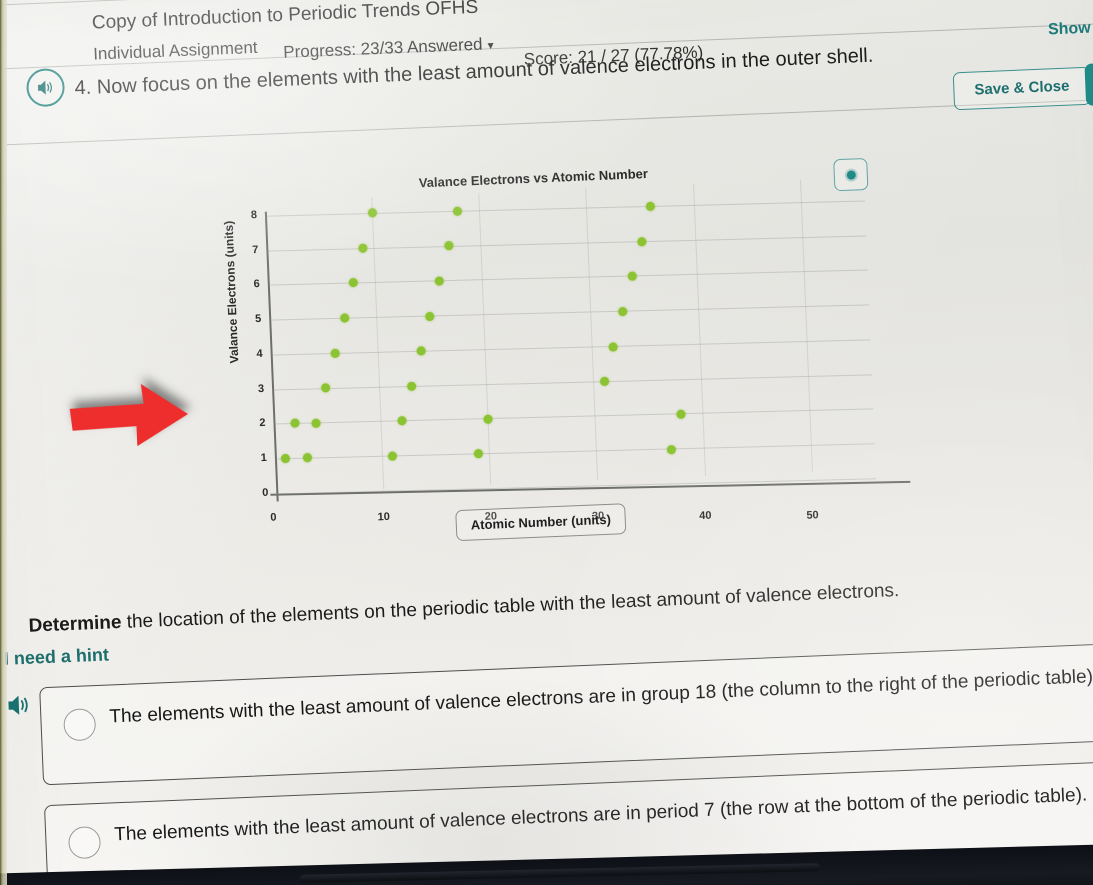  Describe the element at coordinates (262, 423) in the screenshot. I see `chart-y-tick-label: 2` at that location.